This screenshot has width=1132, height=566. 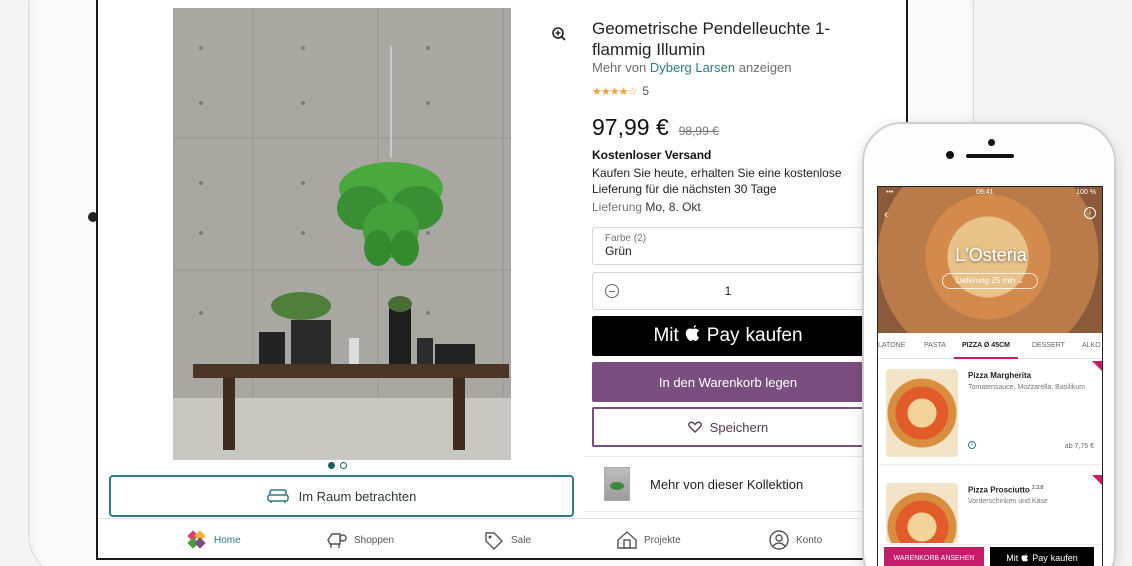 I want to click on nav-shop-label: Shoppen, so click(x=374, y=540).